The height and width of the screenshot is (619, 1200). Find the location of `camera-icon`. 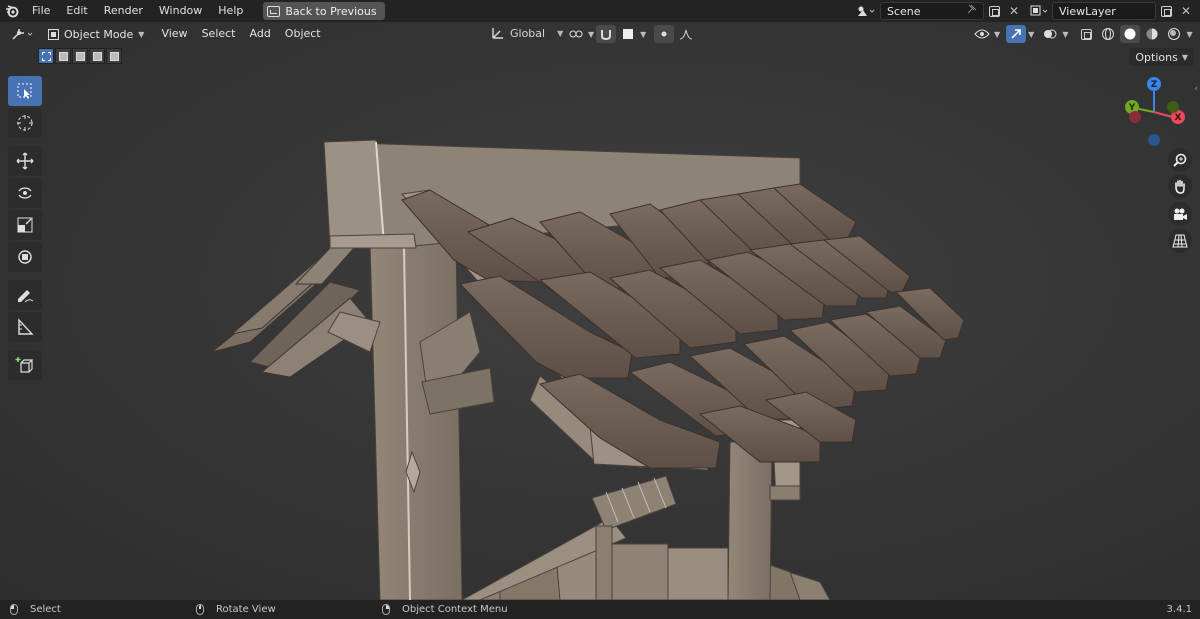

camera-icon is located at coordinates (1180, 214).